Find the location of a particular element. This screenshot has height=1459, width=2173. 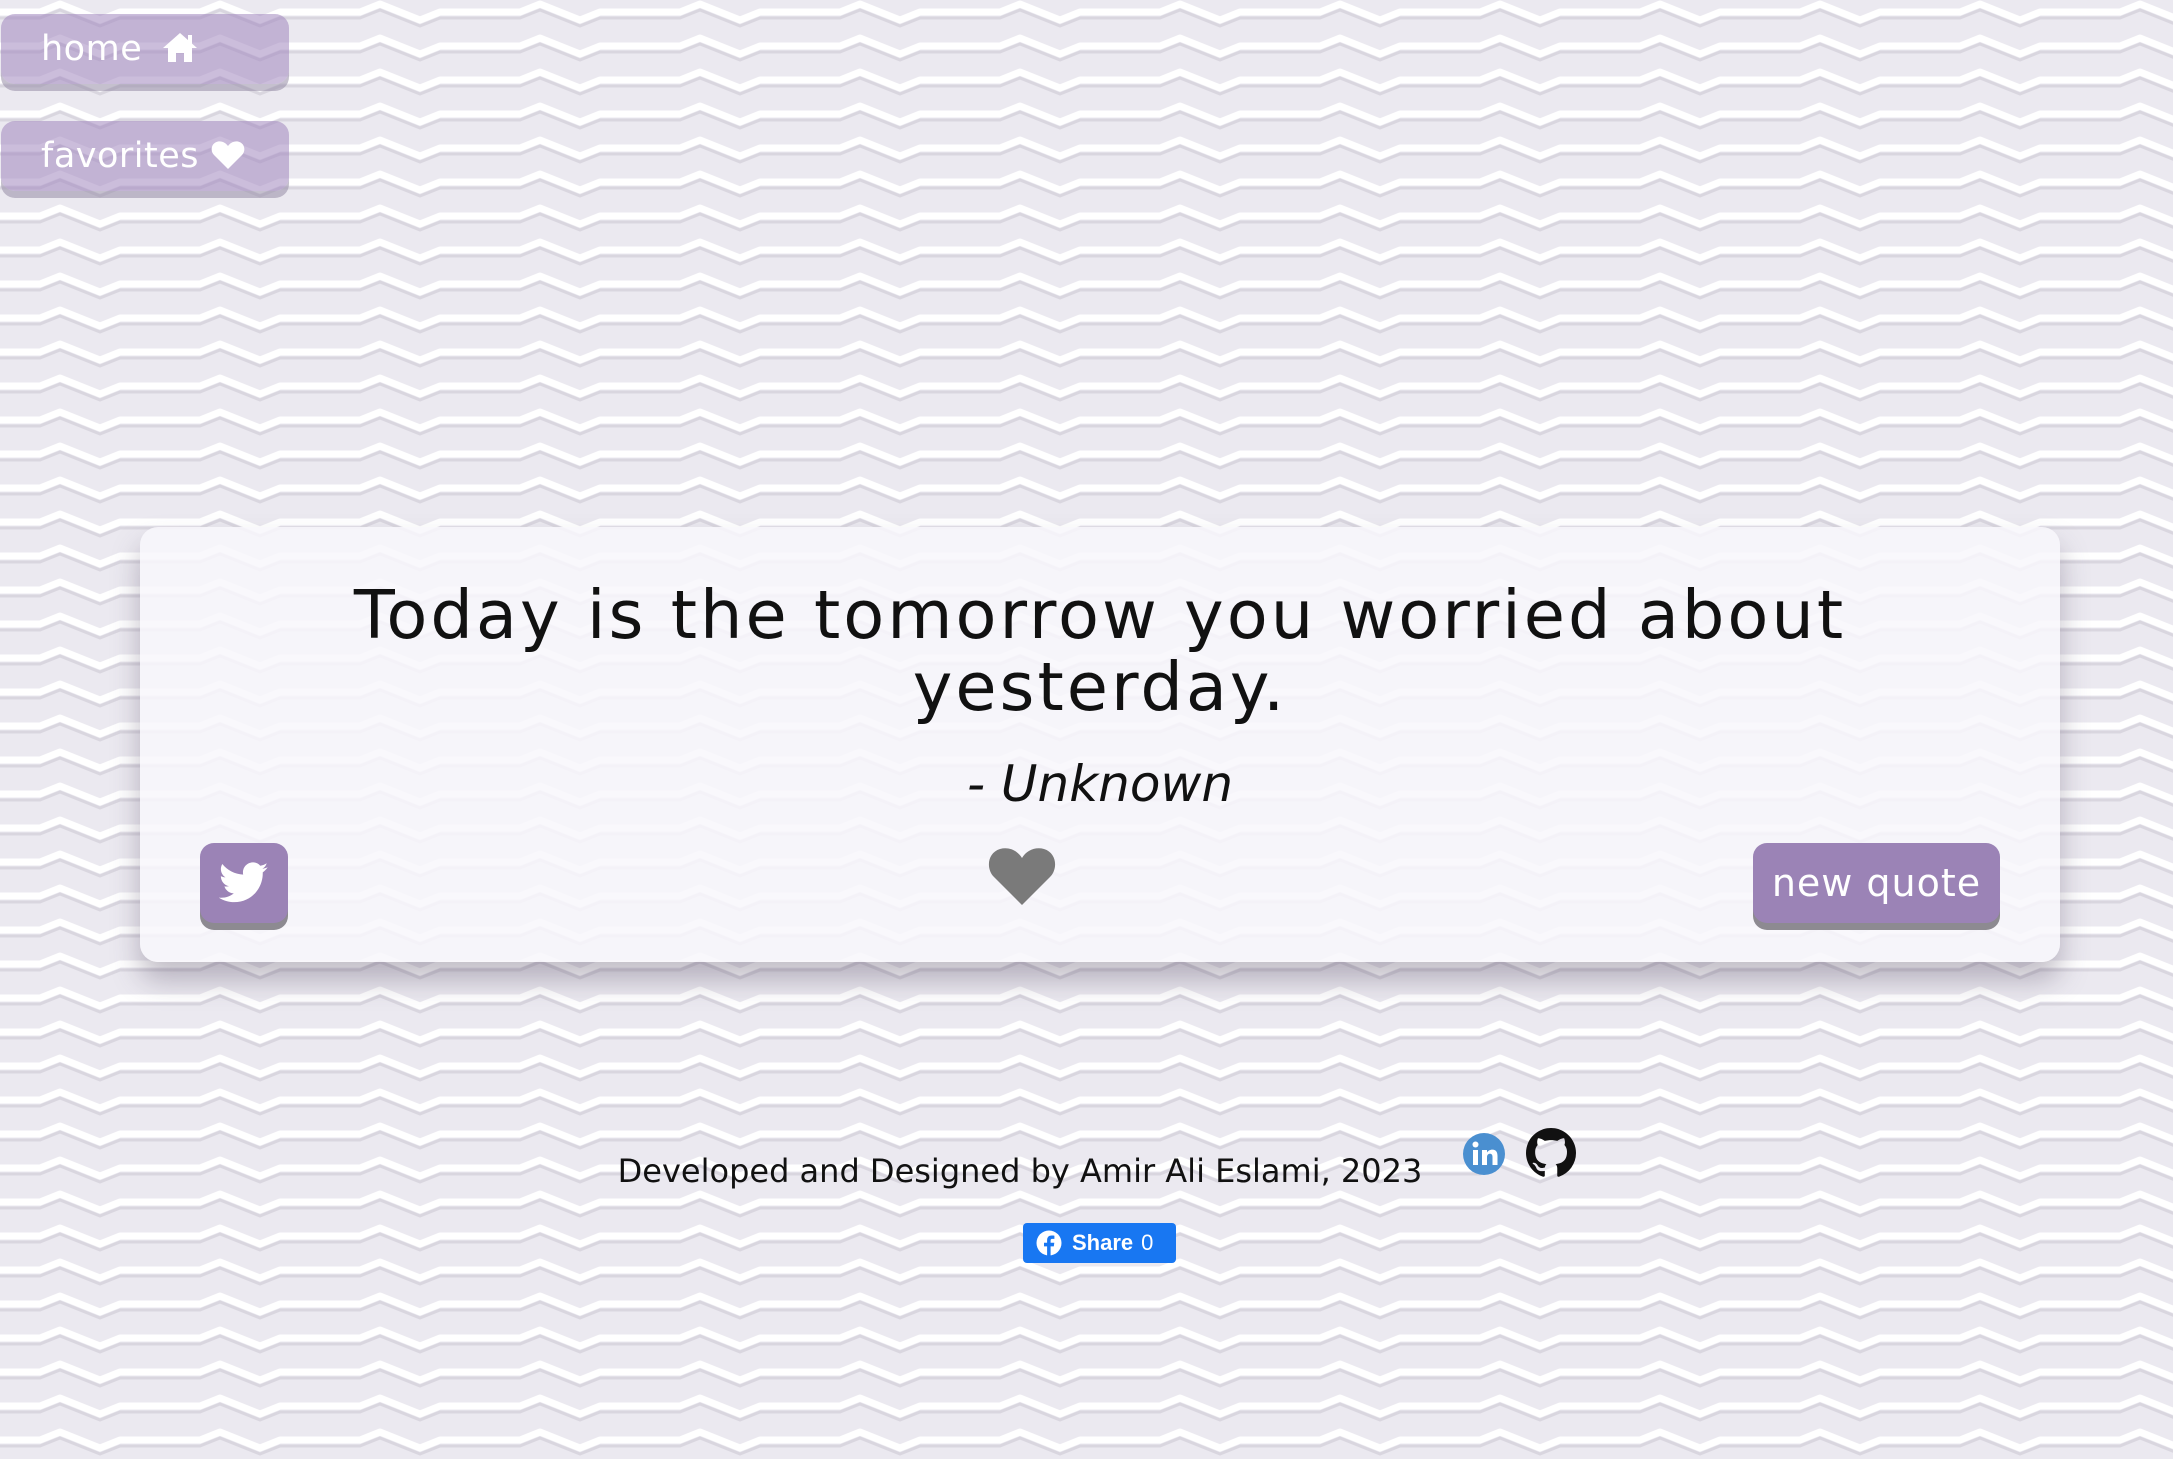

share-label: Share is located at coordinates (1103, 1242).